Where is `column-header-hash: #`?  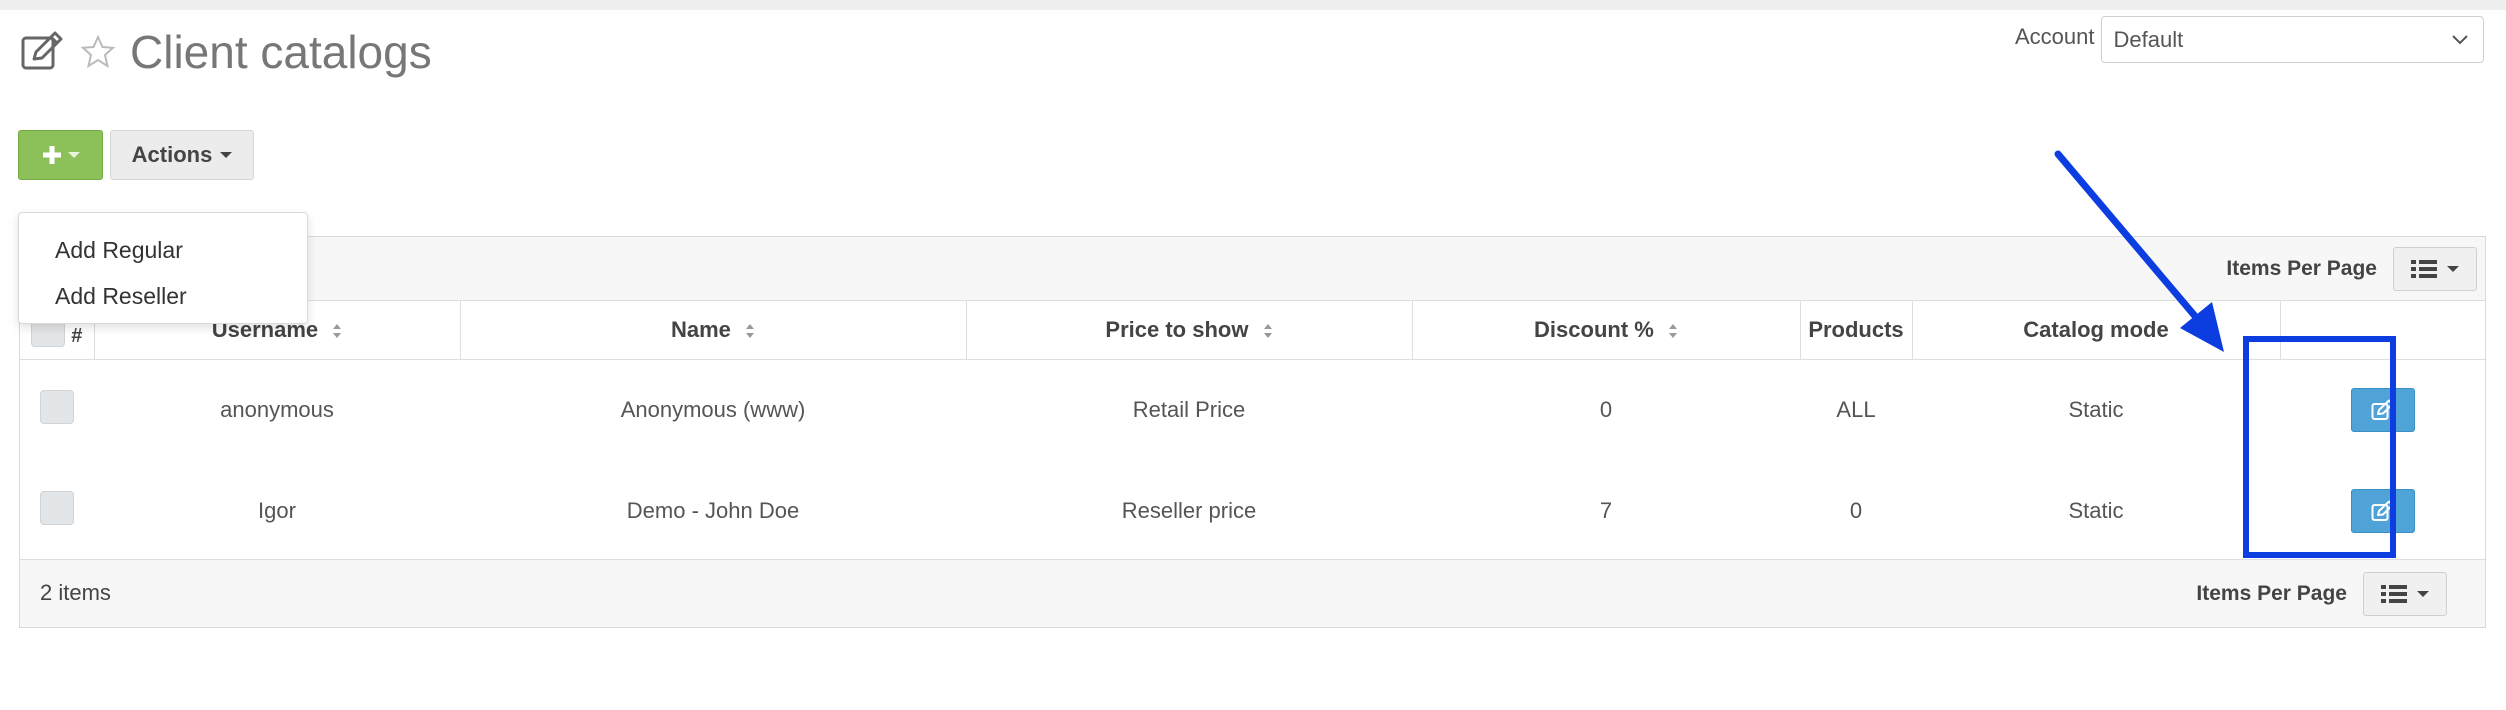
column-header-hash: # is located at coordinates (77, 336).